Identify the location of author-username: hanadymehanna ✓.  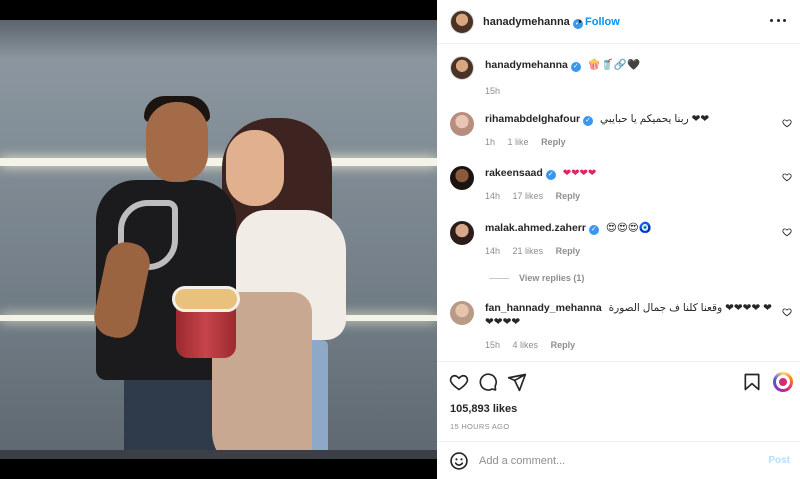
(533, 22).